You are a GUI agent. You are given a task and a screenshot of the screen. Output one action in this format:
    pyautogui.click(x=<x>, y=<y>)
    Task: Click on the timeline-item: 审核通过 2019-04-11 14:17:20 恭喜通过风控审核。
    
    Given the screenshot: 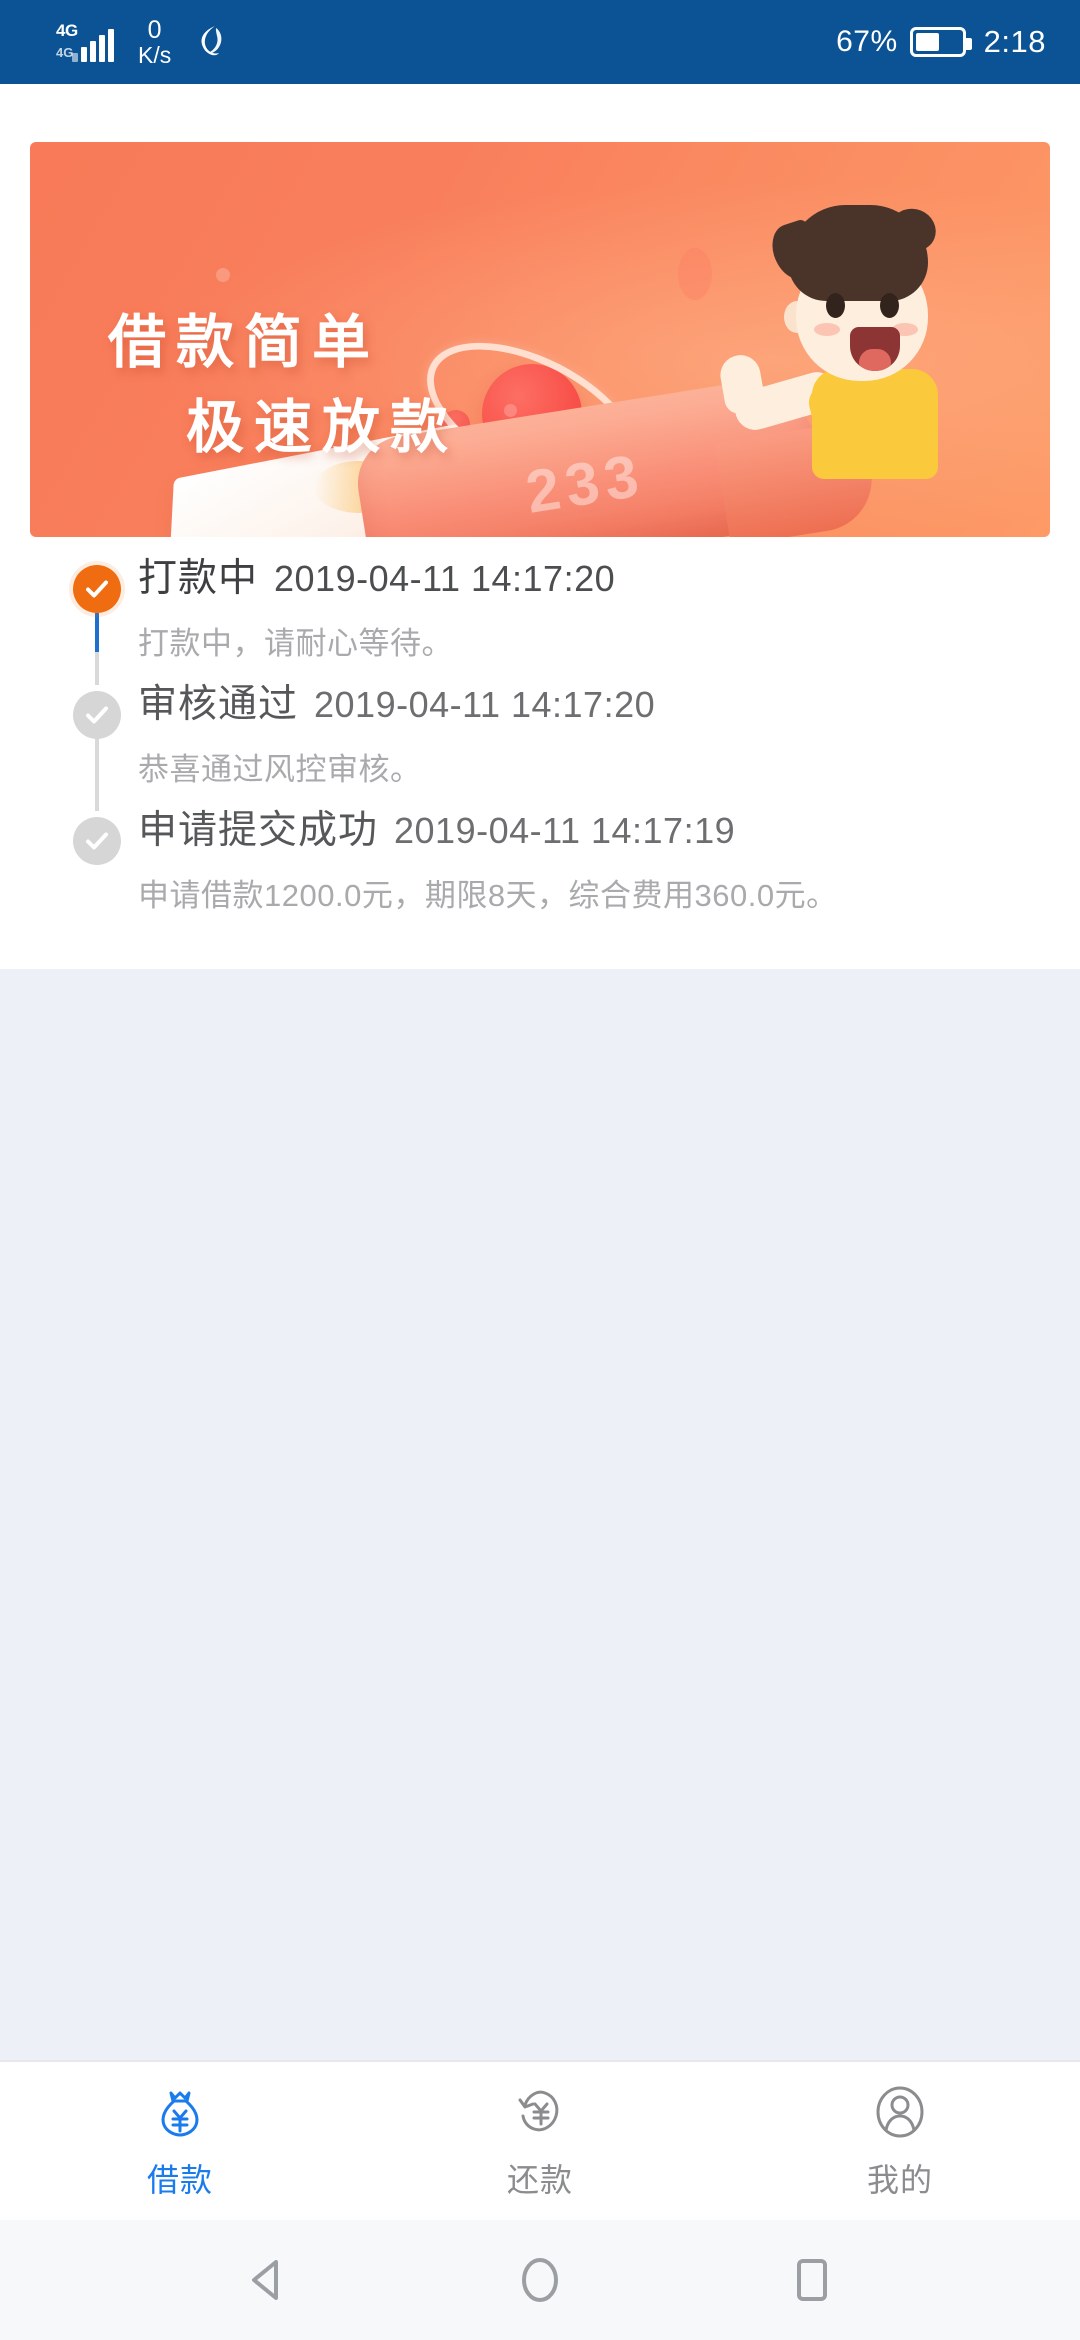 What is the action you would take?
    pyautogui.click(x=540, y=748)
    